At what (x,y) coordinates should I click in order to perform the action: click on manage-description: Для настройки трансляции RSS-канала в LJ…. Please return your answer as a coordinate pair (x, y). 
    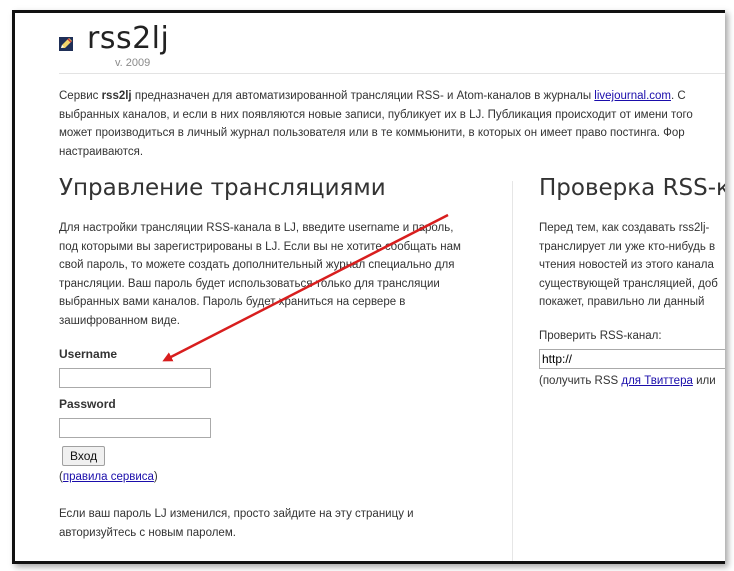
    Looking at the image, I should click on (260, 274).